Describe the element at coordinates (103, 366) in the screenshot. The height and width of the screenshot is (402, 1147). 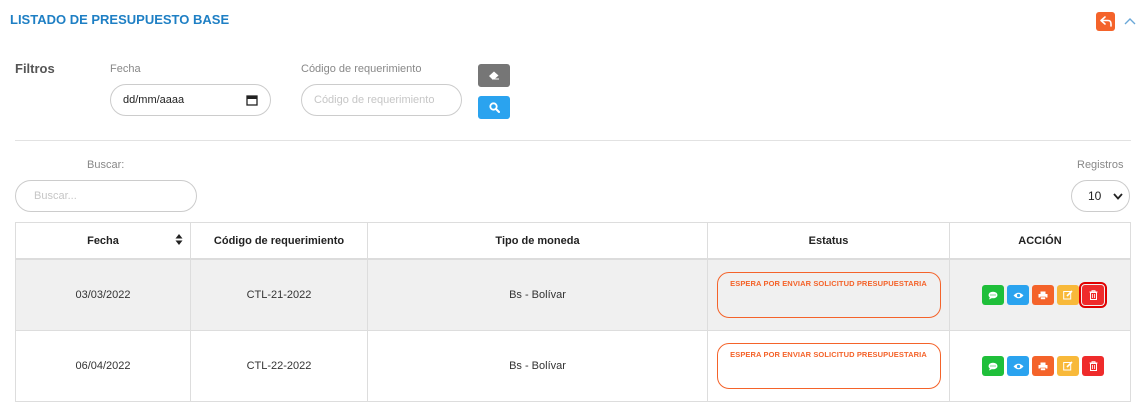
I see `cell-fecha: 06/04/2022` at that location.